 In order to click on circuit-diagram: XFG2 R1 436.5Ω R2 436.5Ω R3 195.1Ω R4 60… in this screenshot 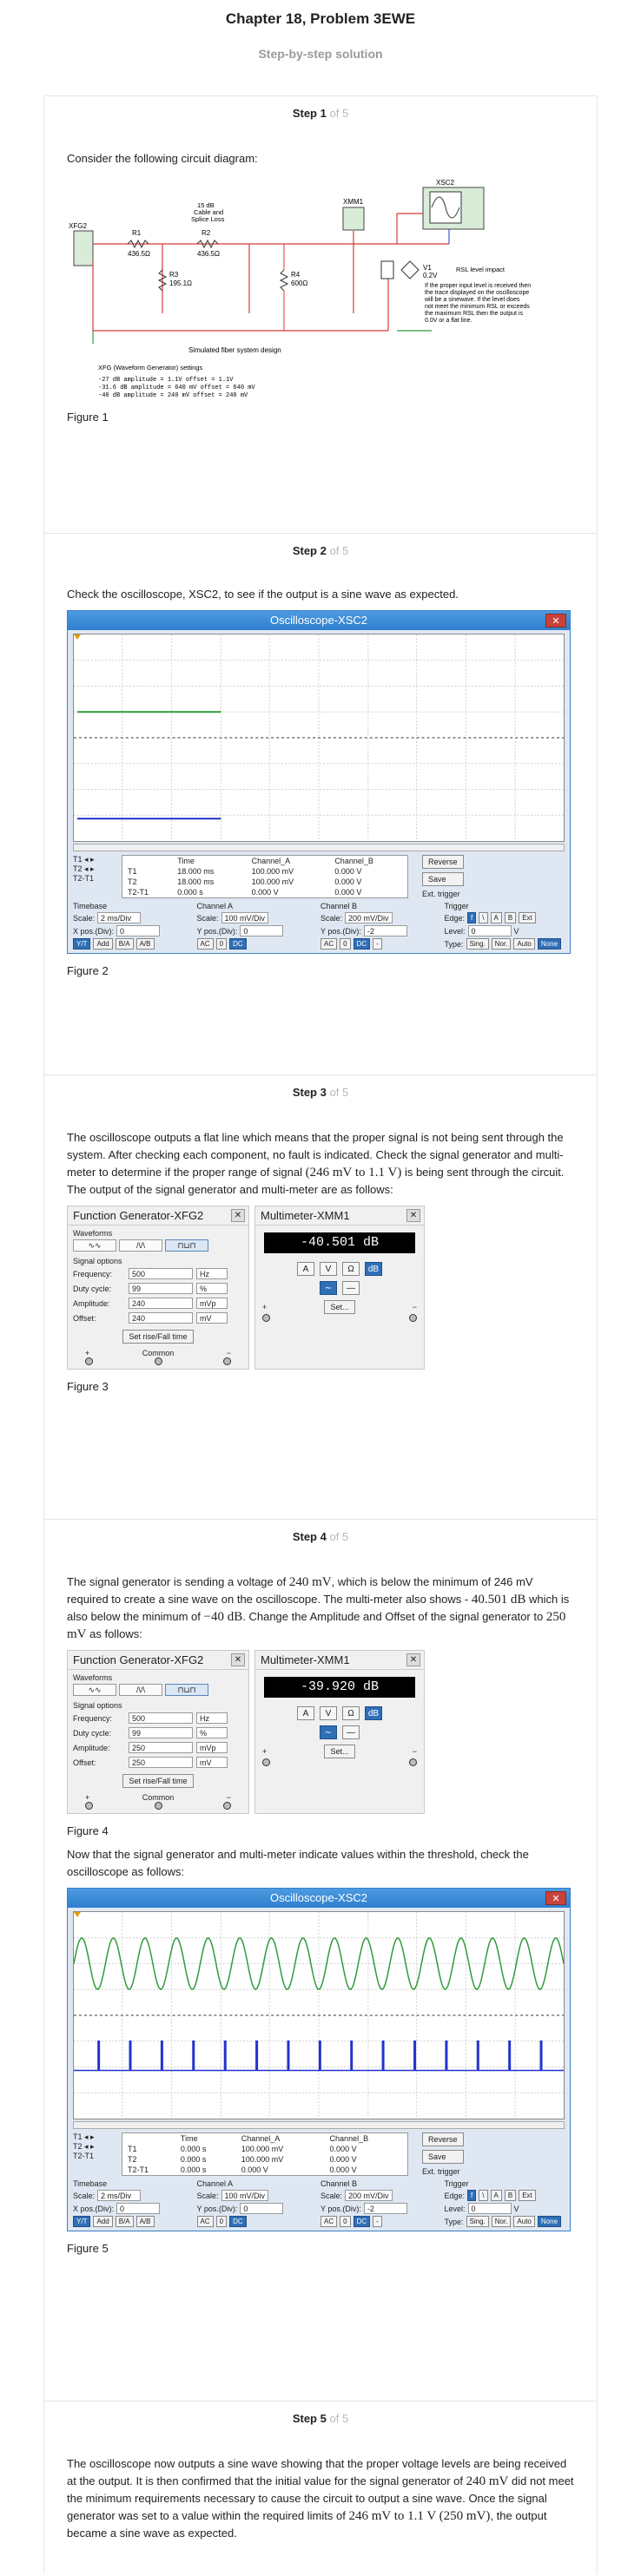, I will do `click(300, 289)`.